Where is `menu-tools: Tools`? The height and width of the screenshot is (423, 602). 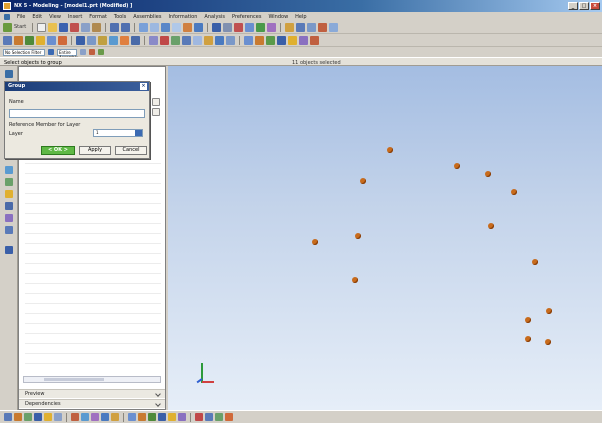 menu-tools: Tools is located at coordinates (120, 17).